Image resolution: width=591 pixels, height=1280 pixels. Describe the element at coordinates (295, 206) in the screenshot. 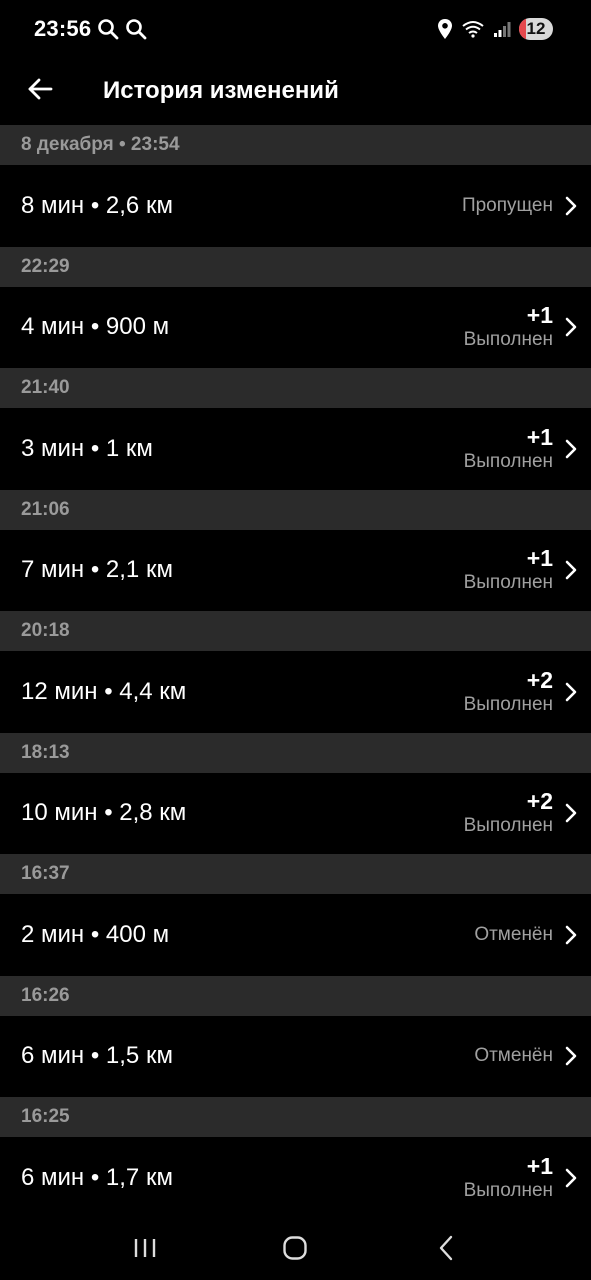

I see `history-row: 8 мин • 2,6 км Пропущен` at that location.